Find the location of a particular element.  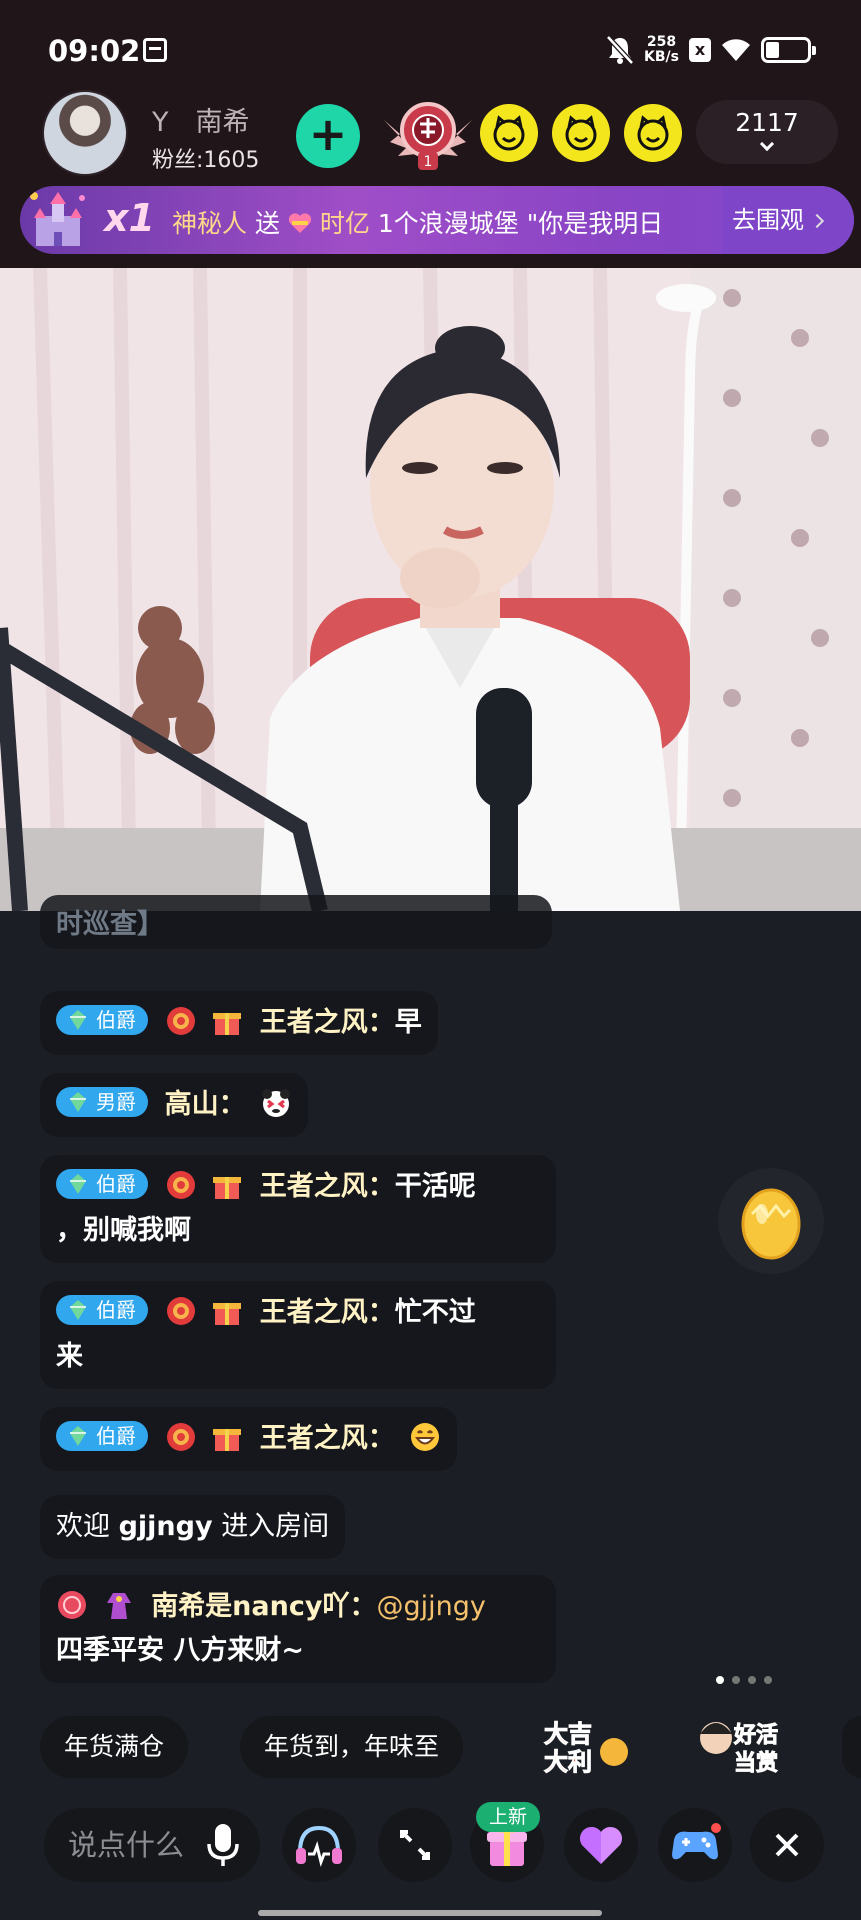

chat-item-welcome: 欢迎 gjjngy 进入房间 is located at coordinates (193, 1527).